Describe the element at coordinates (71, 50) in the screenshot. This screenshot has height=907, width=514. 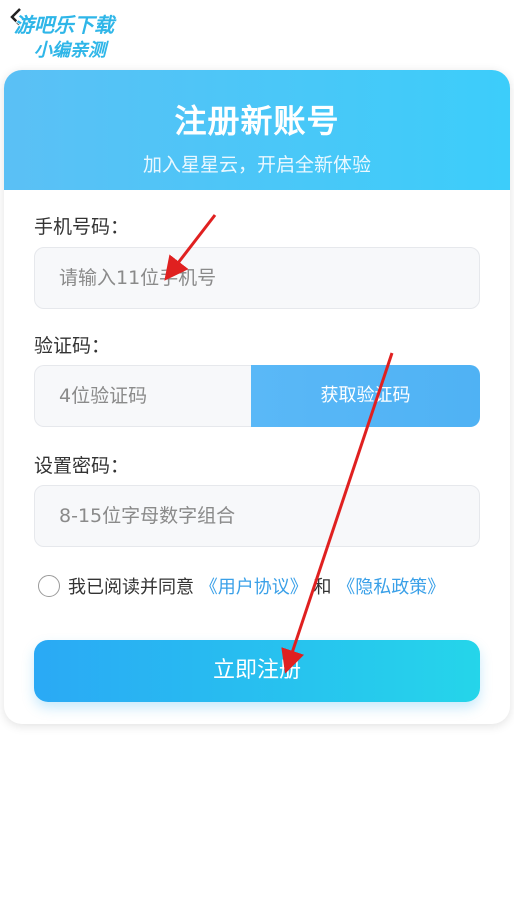
I see `watermark-line2: 小编亲测` at that location.